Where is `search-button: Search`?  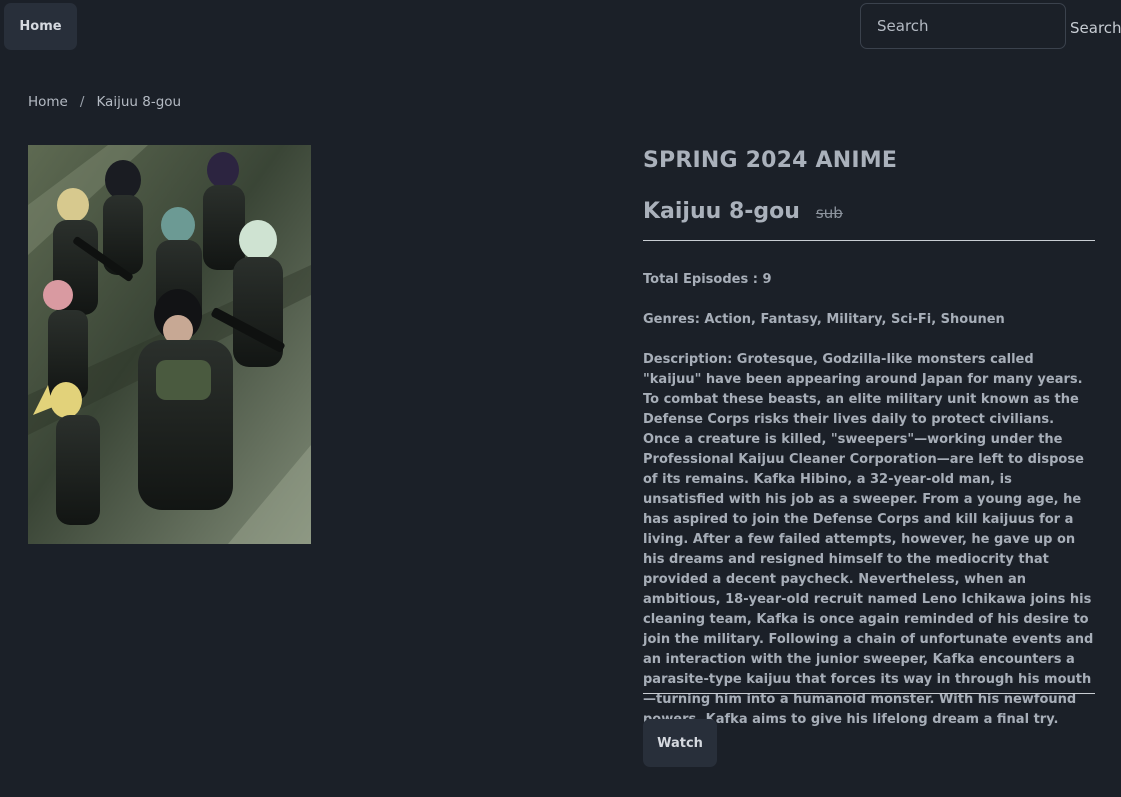 search-button: Search is located at coordinates (1095, 28).